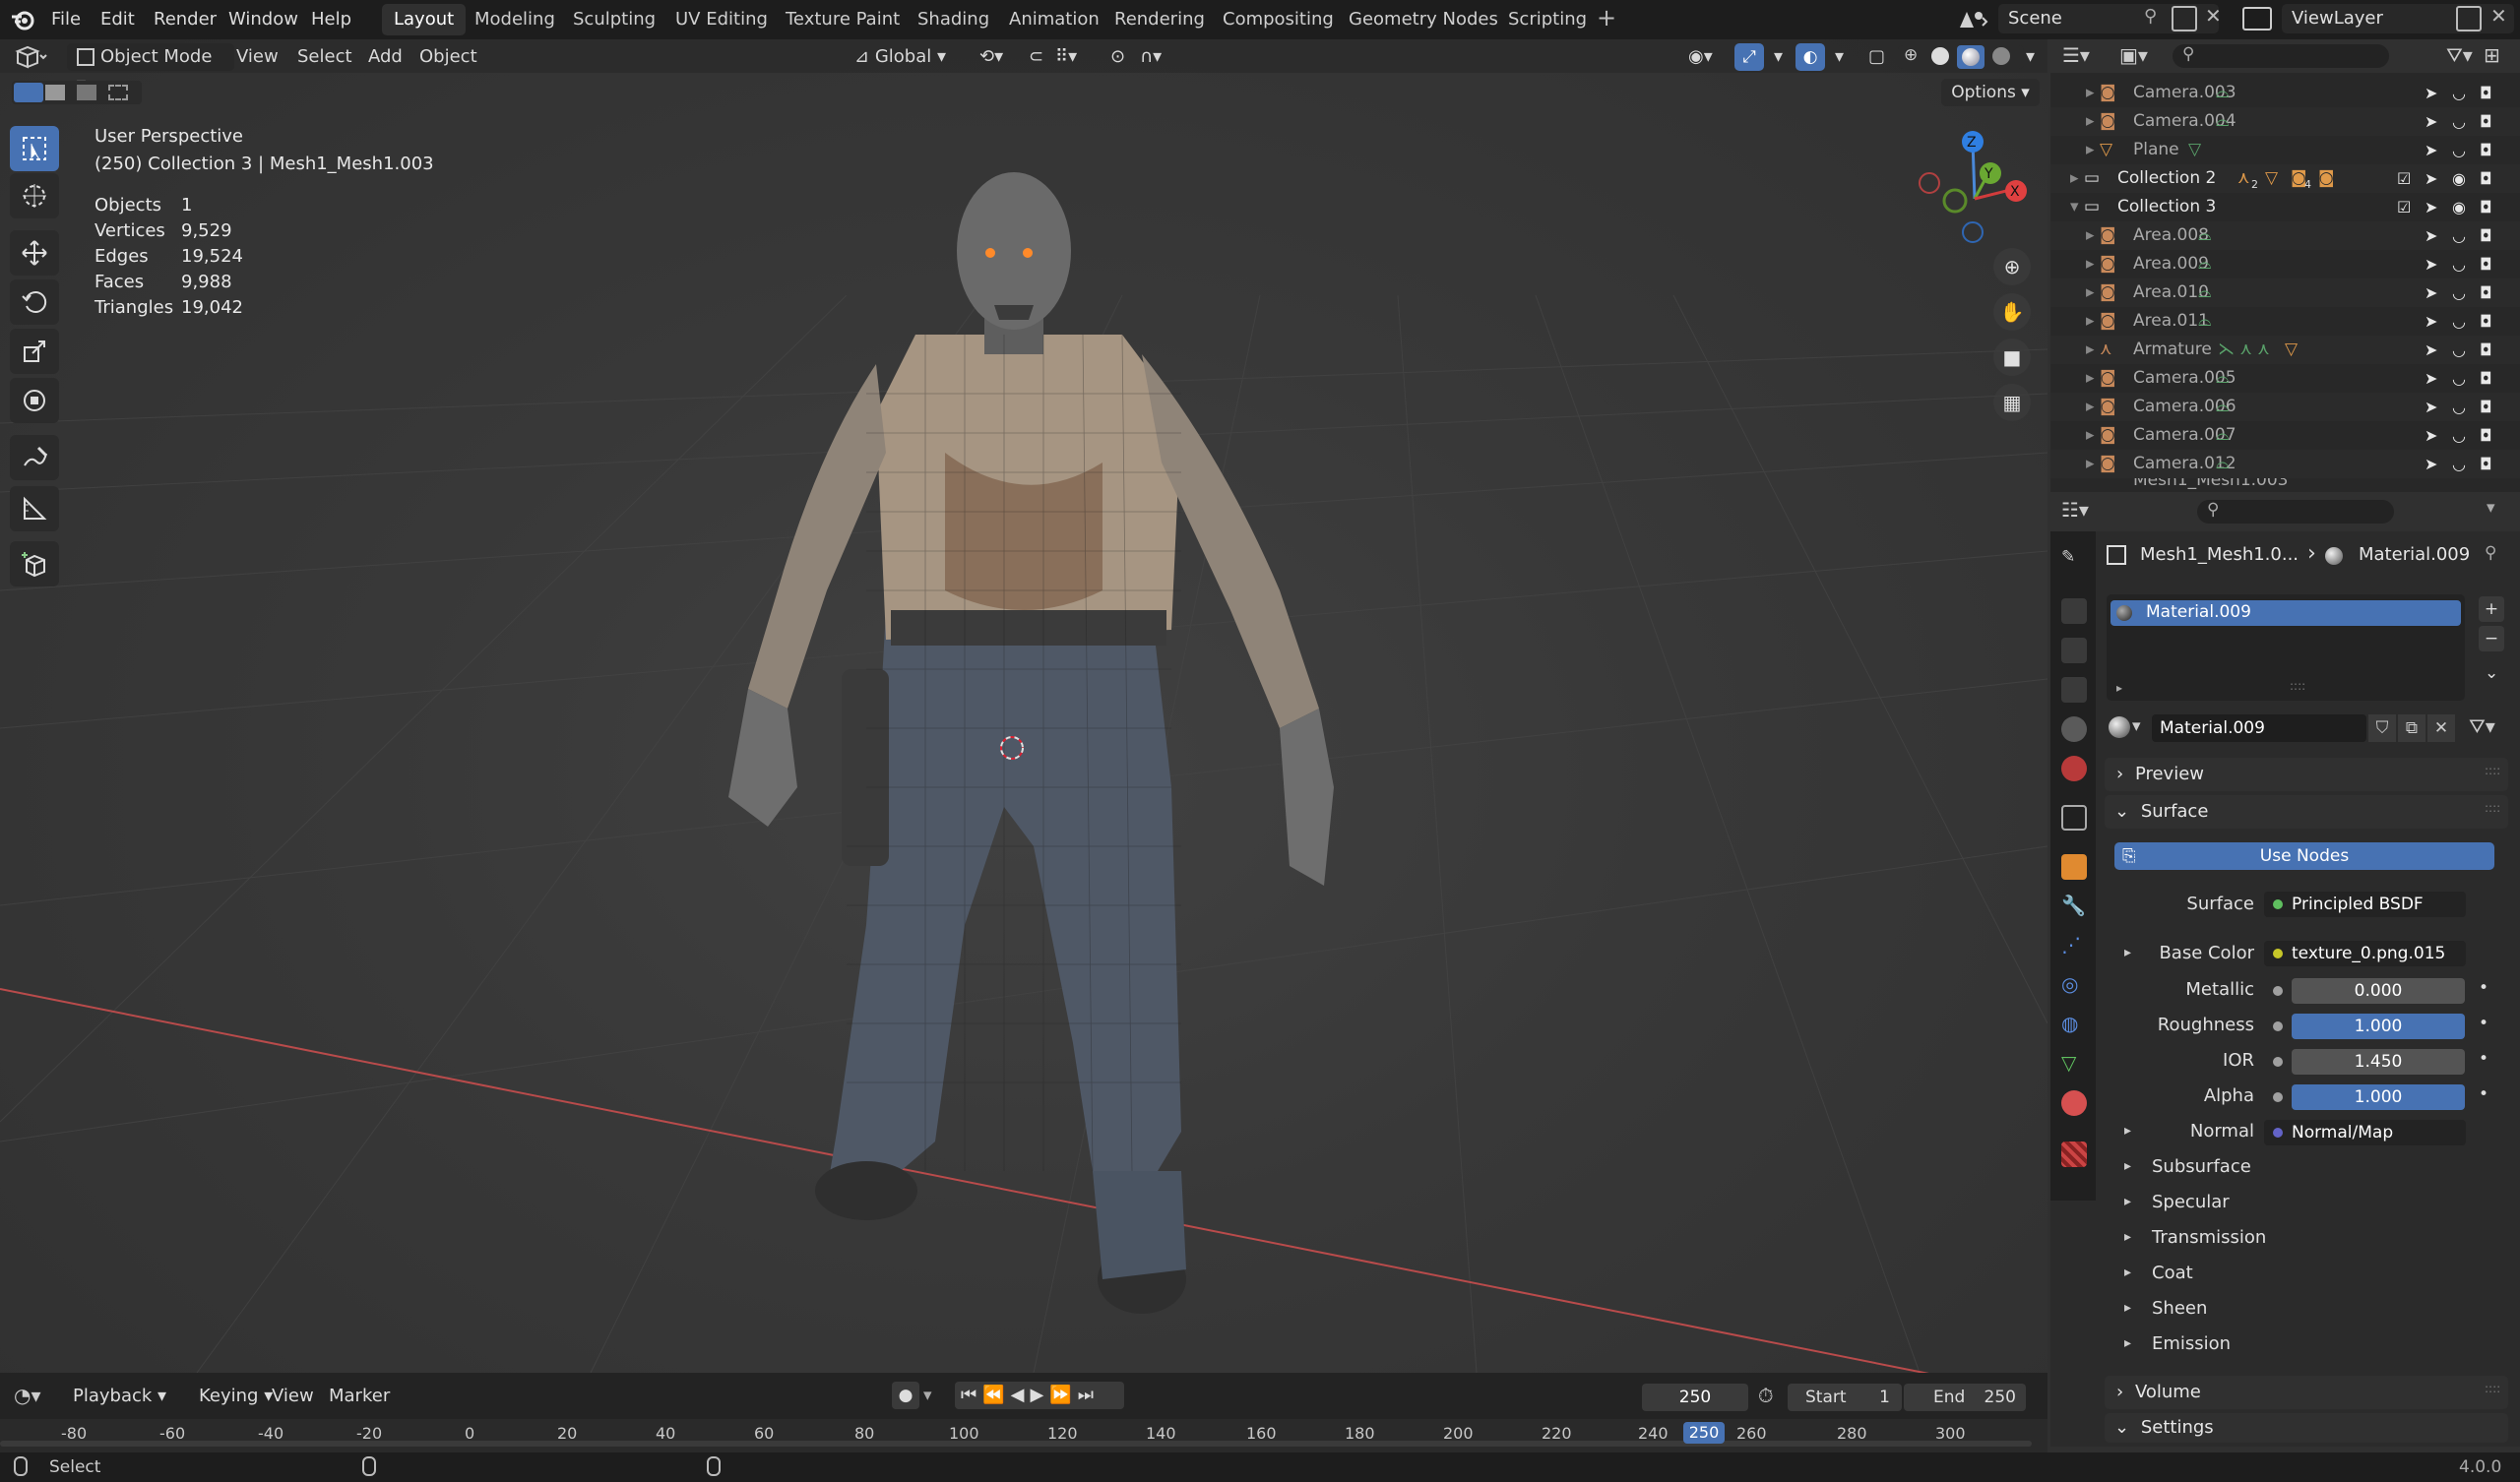  I want to click on perspective-grid-icon: ▦, so click(2012, 402).